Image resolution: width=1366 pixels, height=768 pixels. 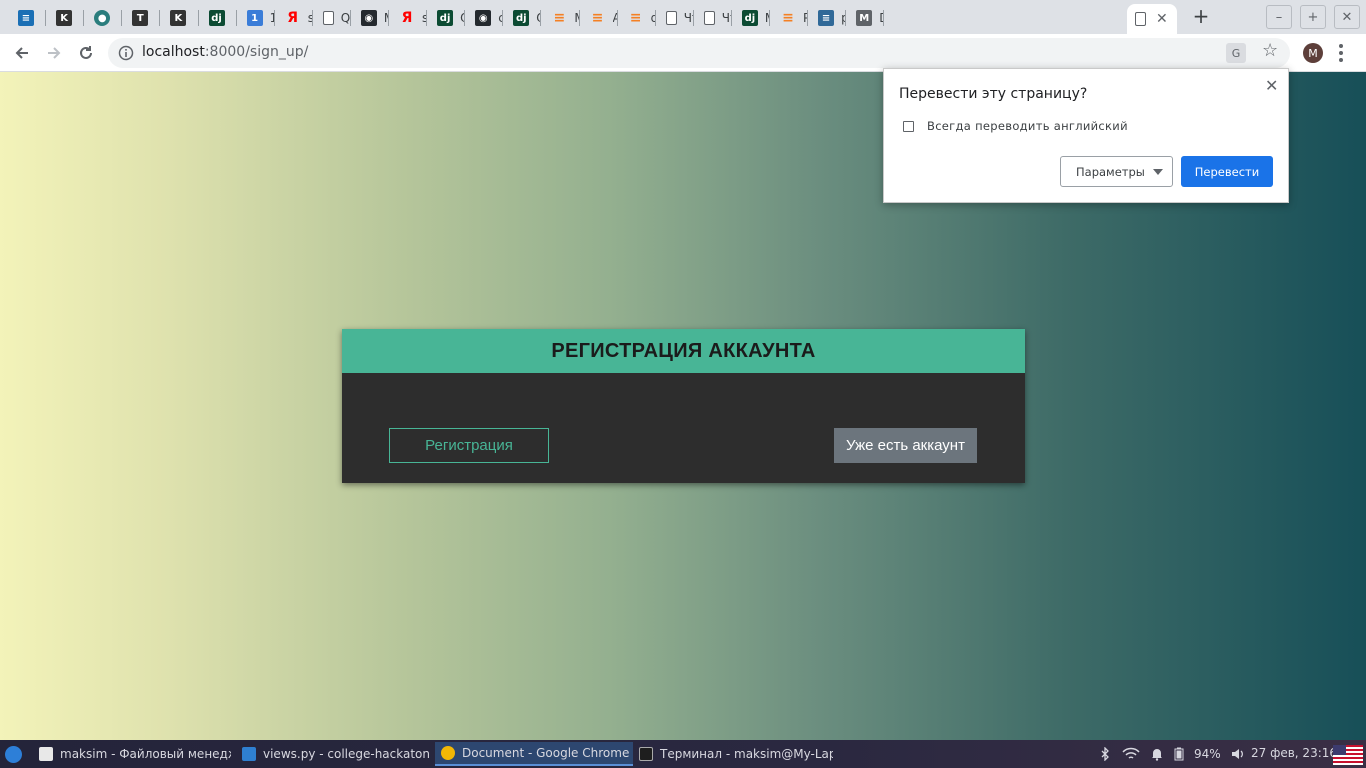 What do you see at coordinates (752, 18) in the screenshot?
I see `browser-tab: djMa` at bounding box center [752, 18].